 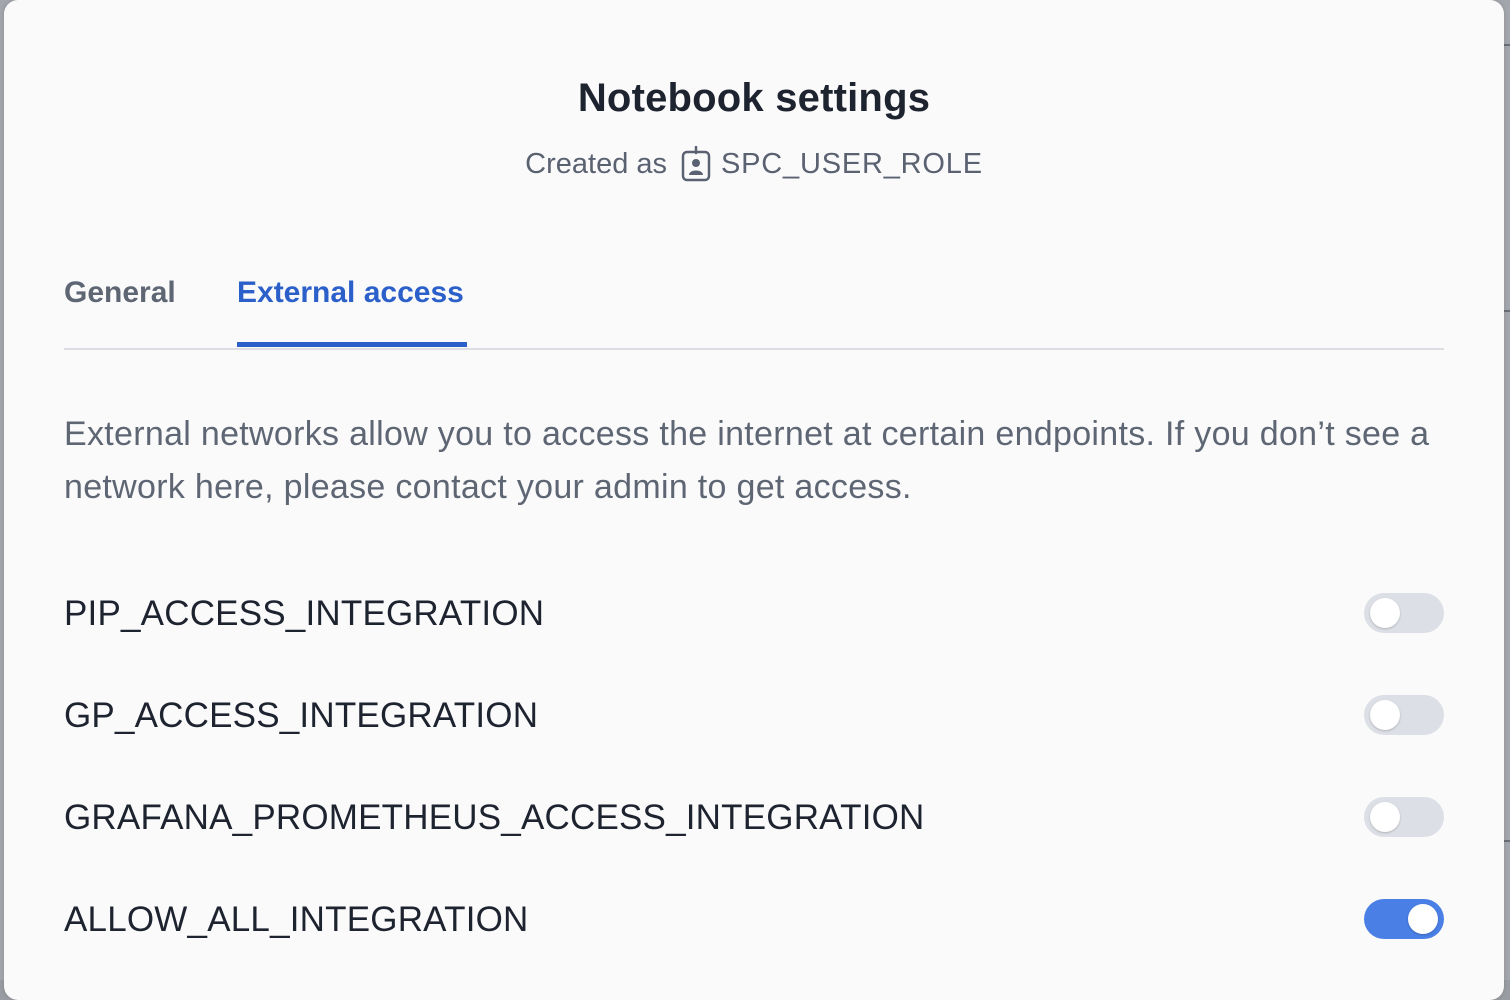 What do you see at coordinates (754, 715) in the screenshot?
I see `list-item: GP_ACCESS_INTEGRATION` at bounding box center [754, 715].